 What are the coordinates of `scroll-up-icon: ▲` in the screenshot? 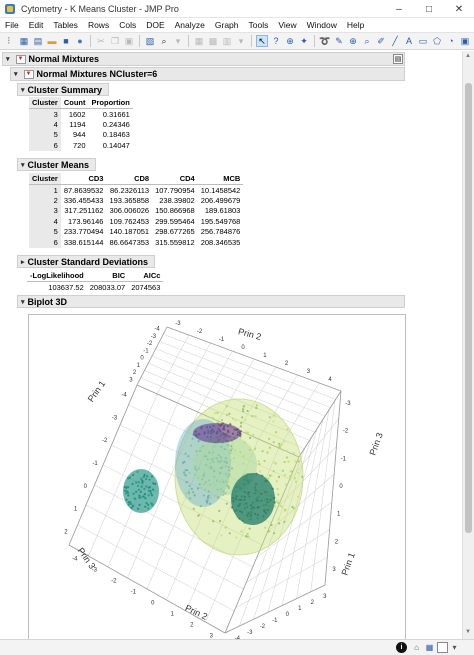 It's located at (468, 56).